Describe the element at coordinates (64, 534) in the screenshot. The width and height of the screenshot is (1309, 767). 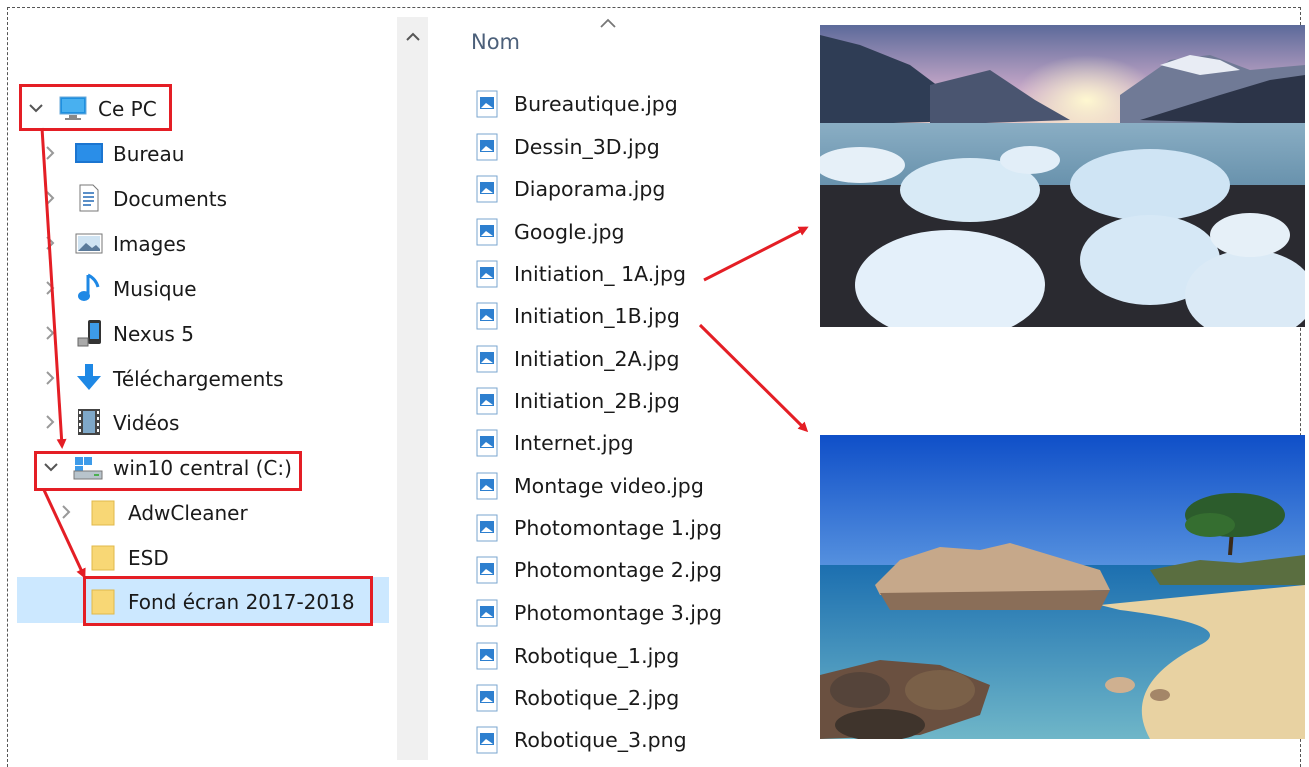
I see `arrow-drive-to-folder` at that location.